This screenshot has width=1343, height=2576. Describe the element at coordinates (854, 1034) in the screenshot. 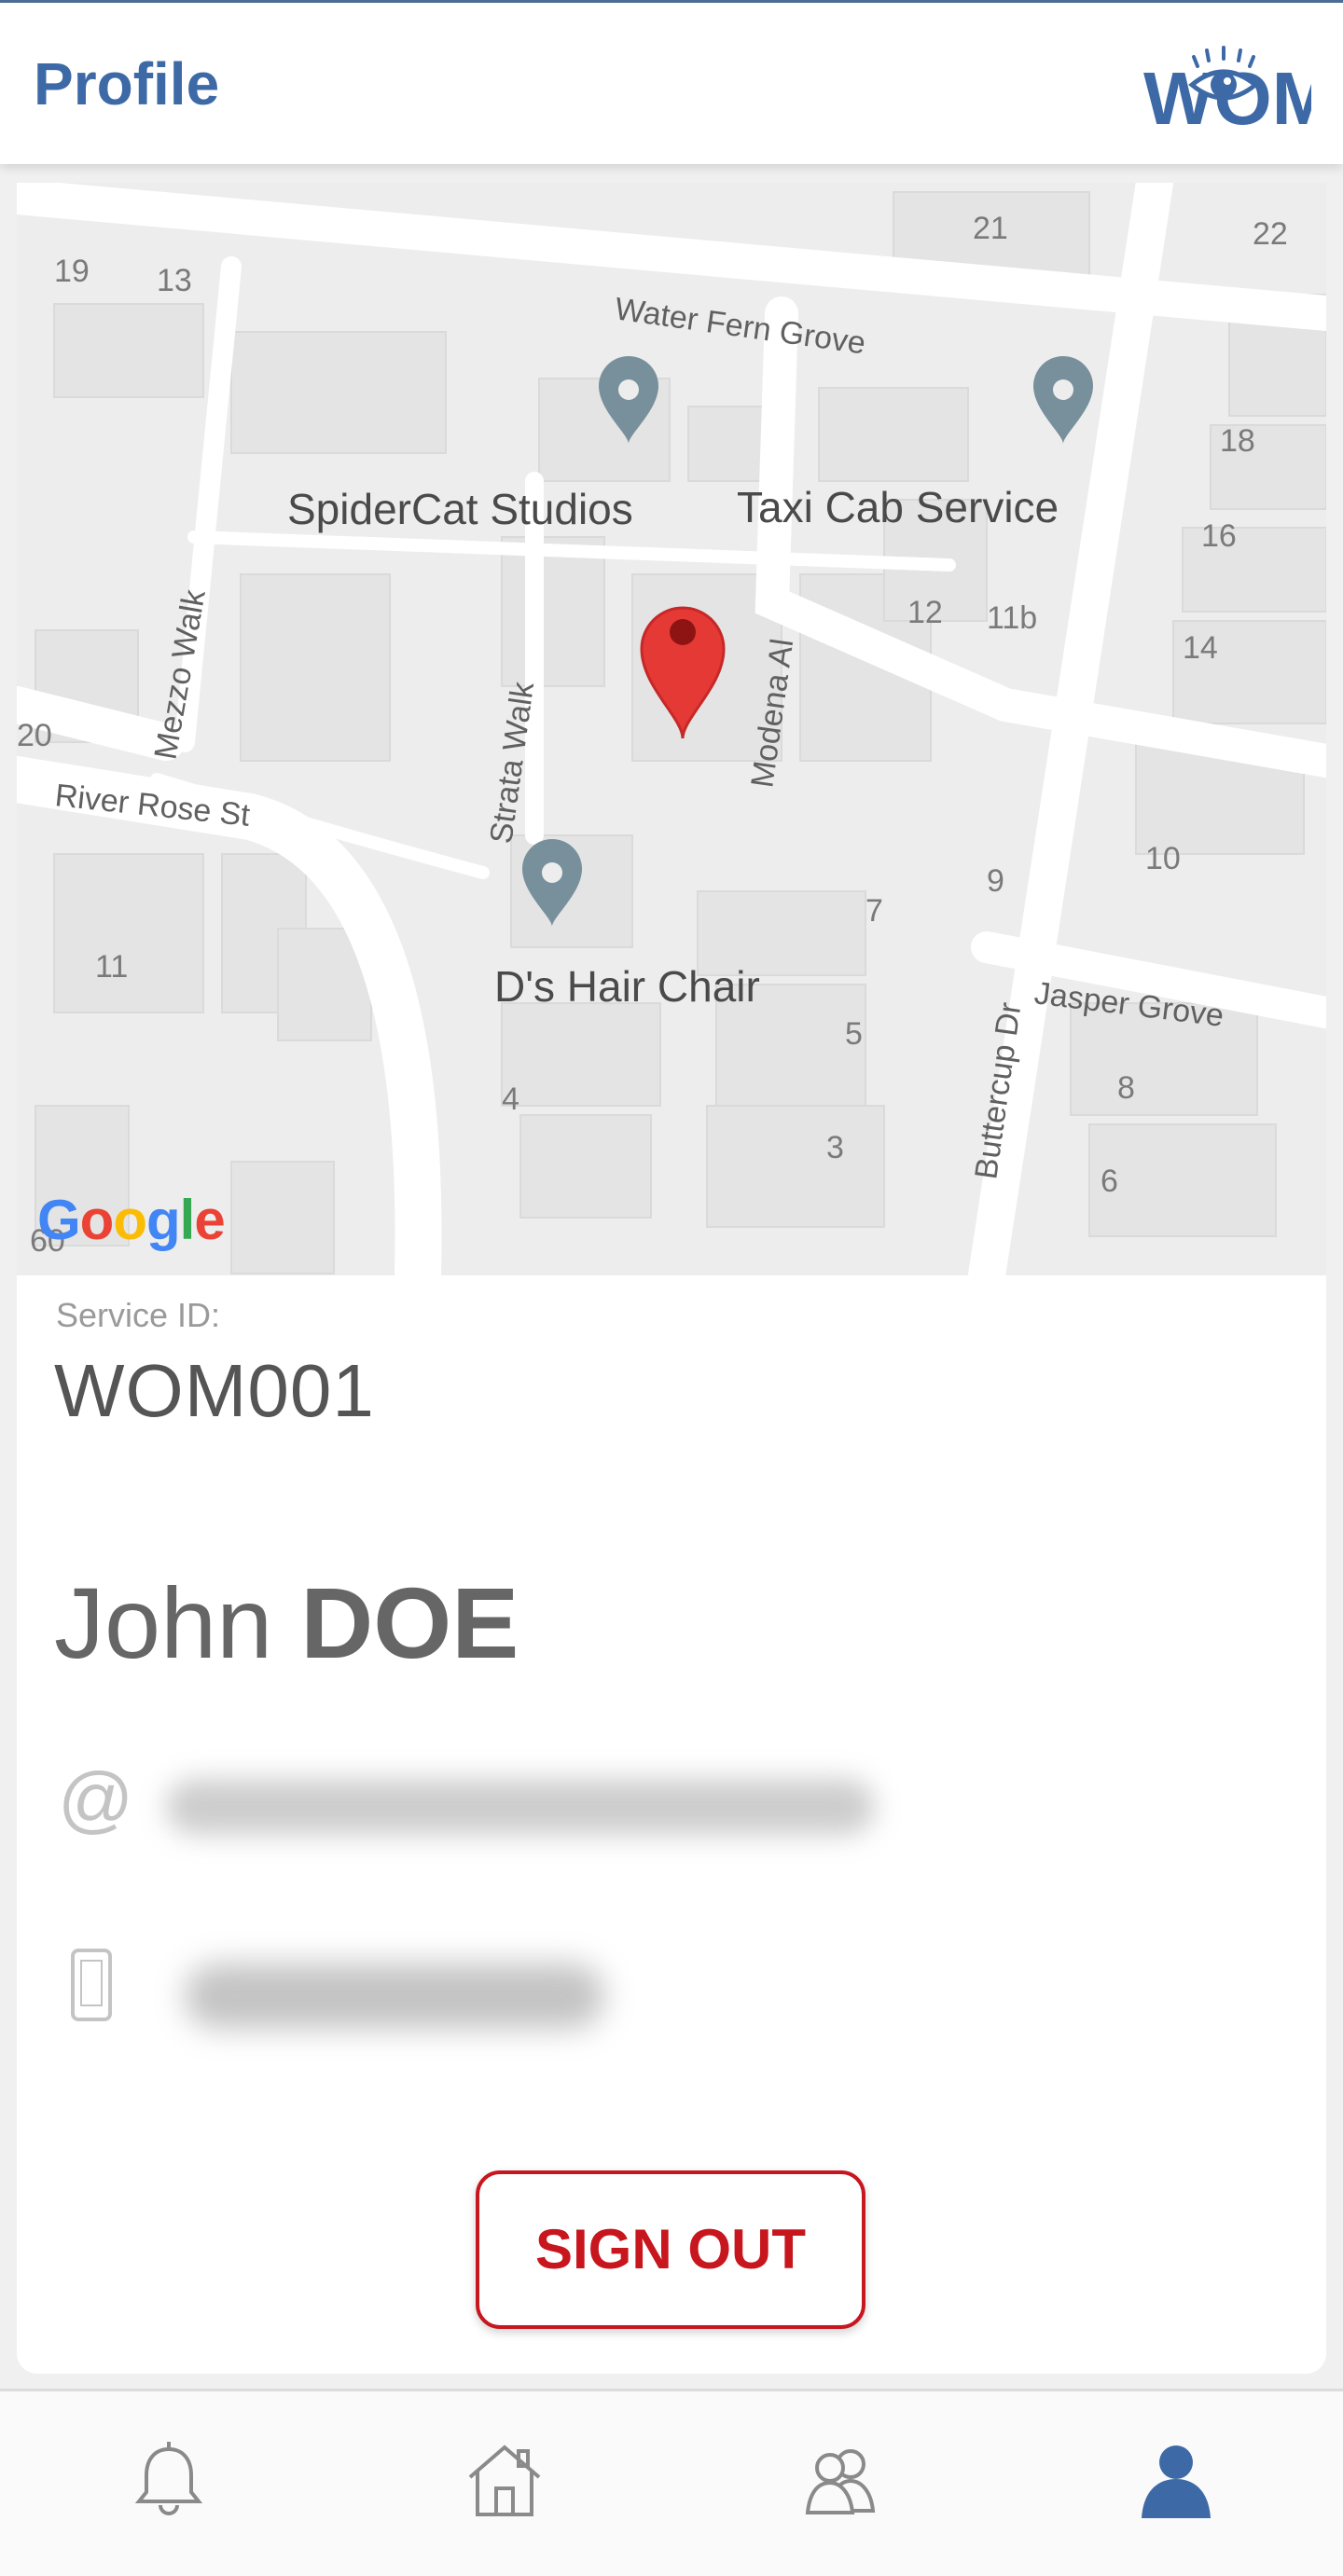

I see `house-number: 5` at that location.